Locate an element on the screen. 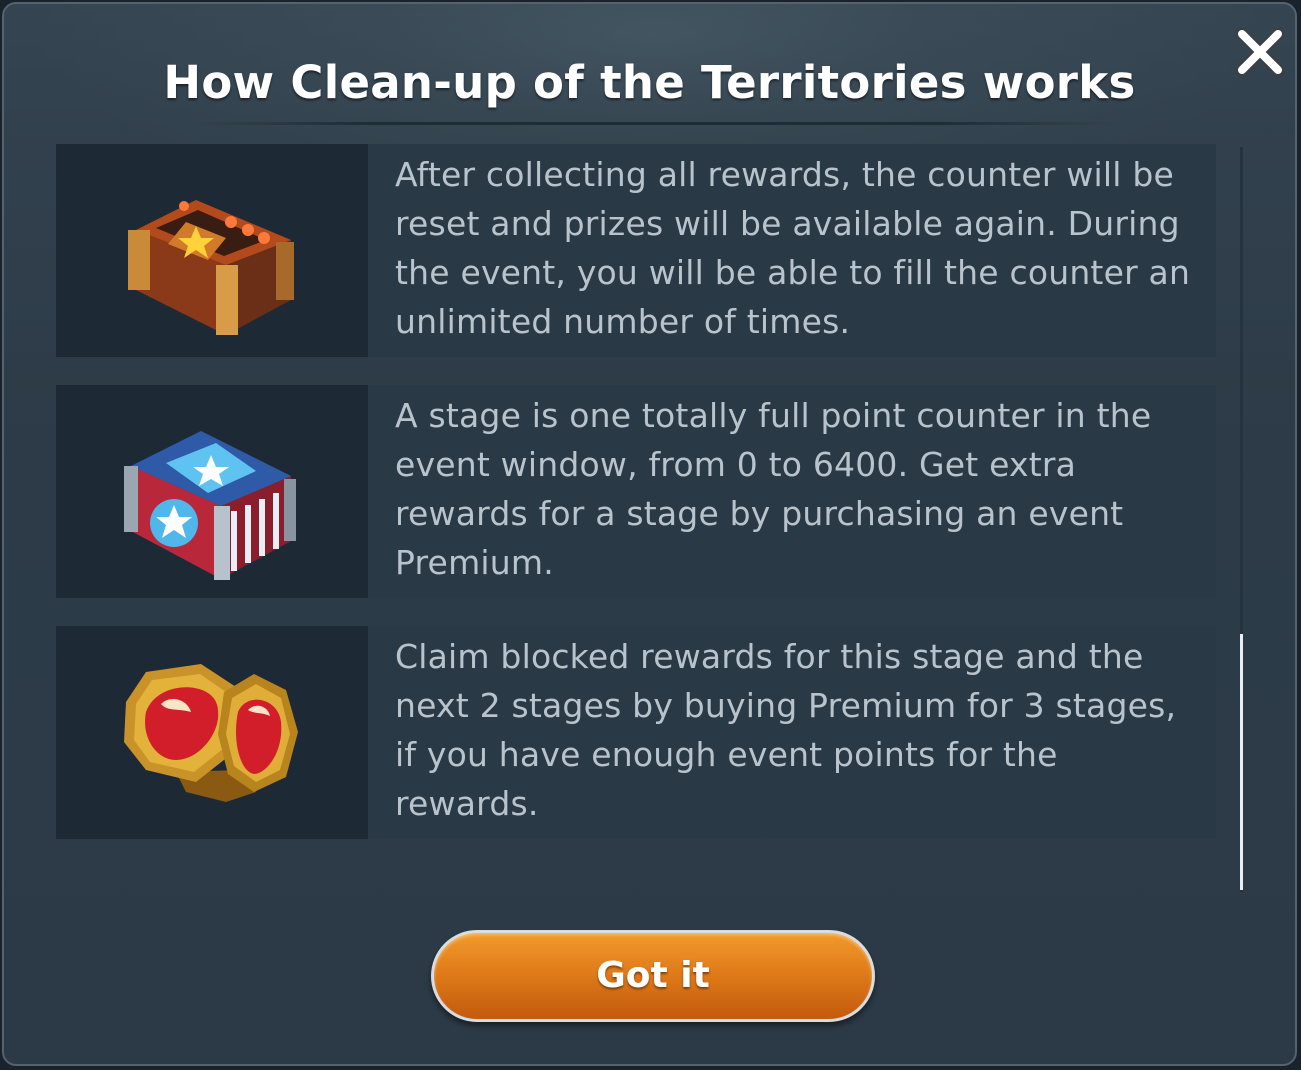 The image size is (1301, 1070). close-button is located at coordinates (1260, 52).